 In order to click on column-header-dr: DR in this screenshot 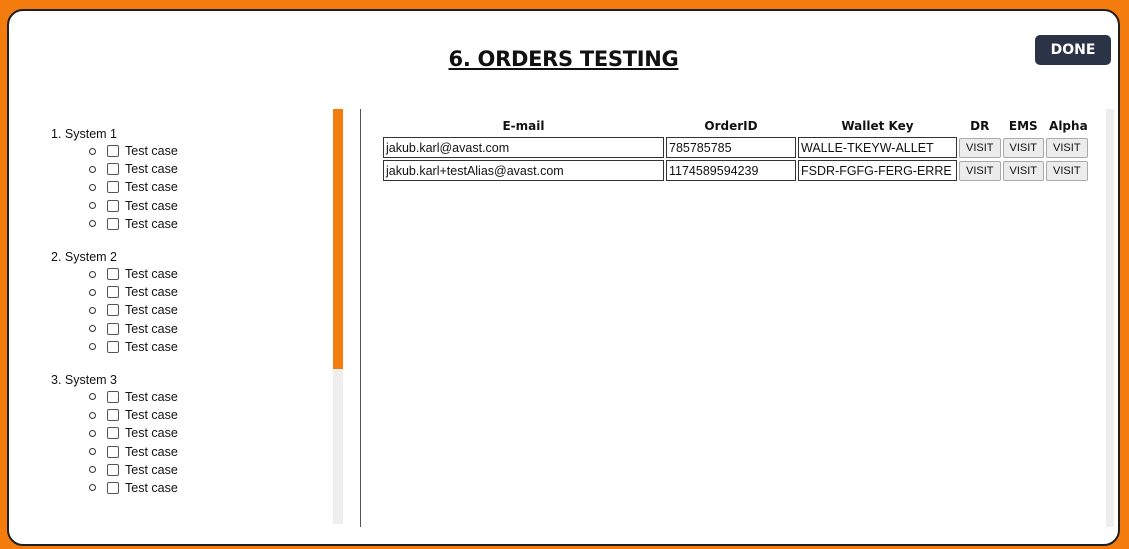, I will do `click(980, 126)`.